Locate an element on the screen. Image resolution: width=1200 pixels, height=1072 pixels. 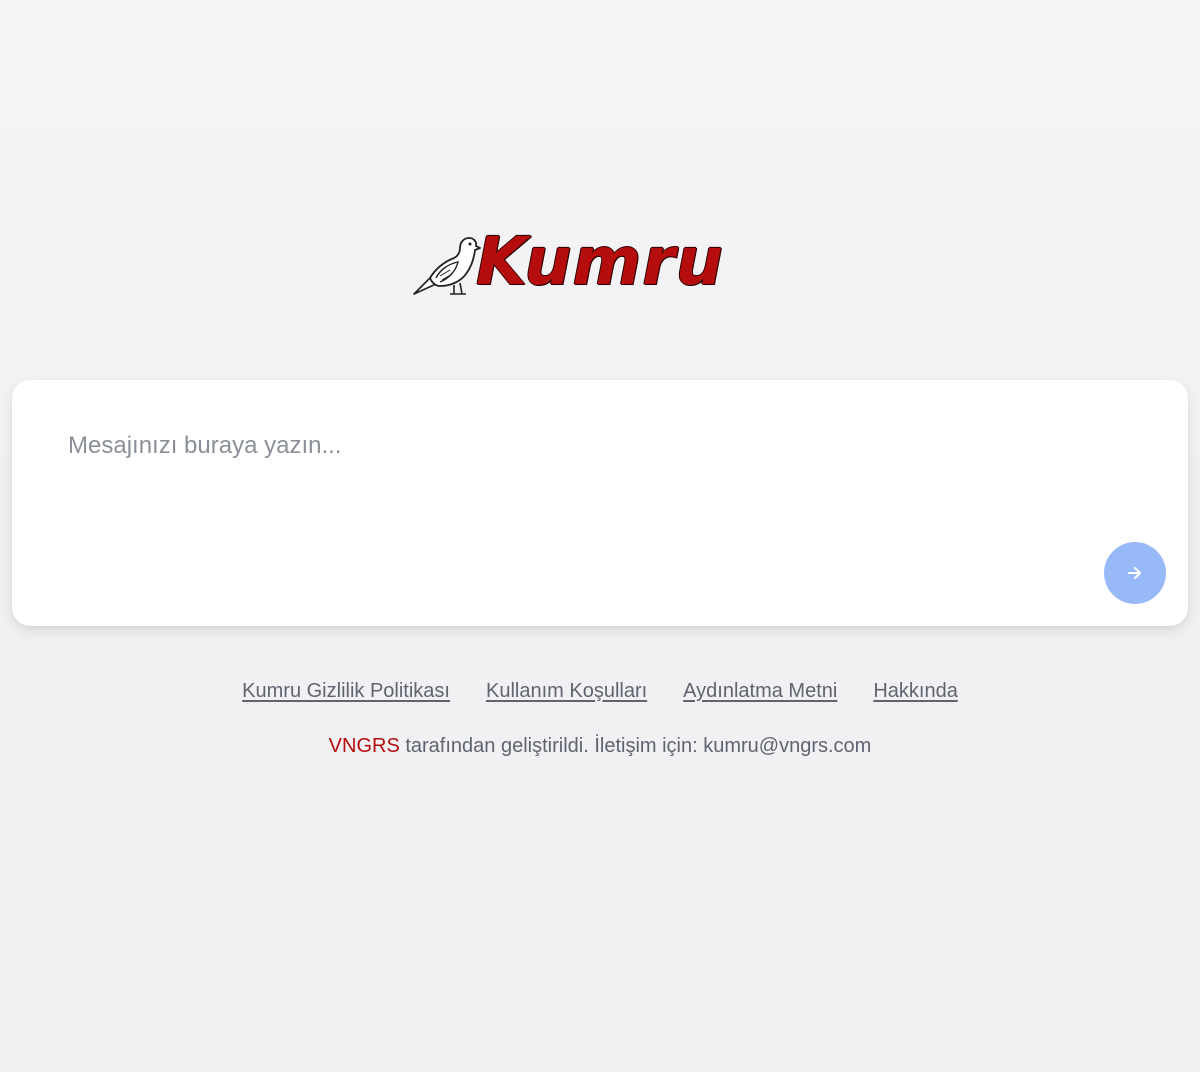
arrow-right-icon is located at coordinates (1134, 573).